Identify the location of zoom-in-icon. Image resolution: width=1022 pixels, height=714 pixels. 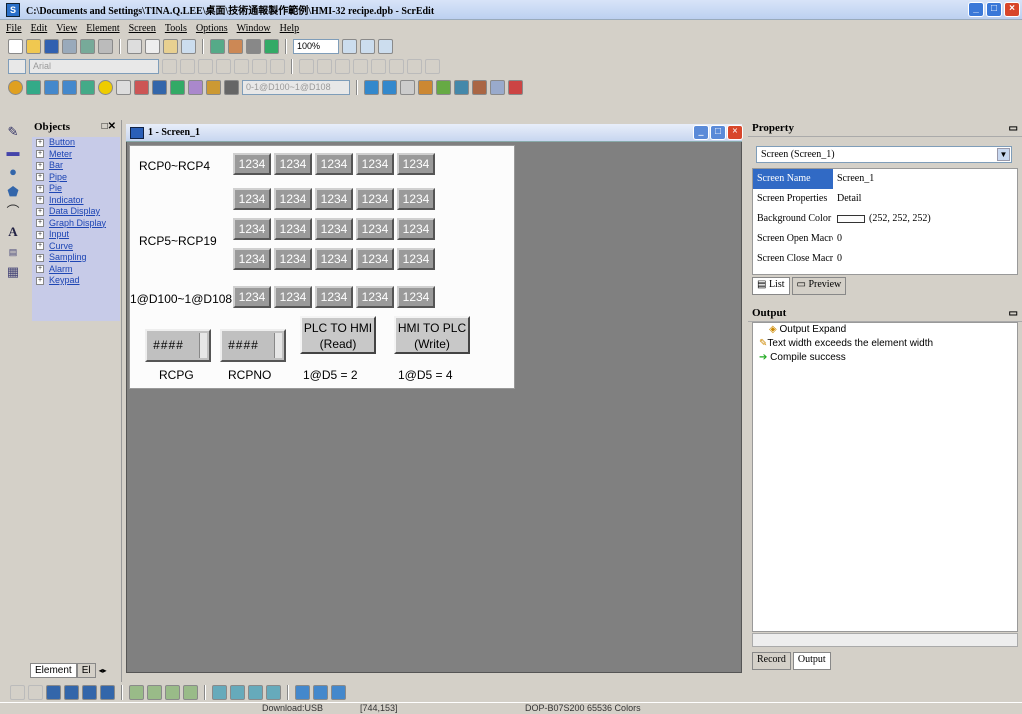
(349, 46).